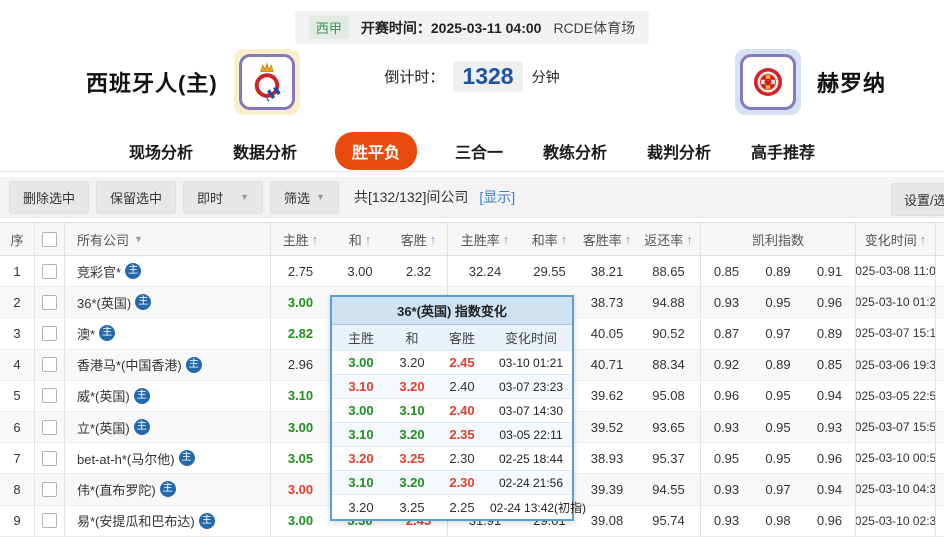  I want to click on kelly-away: 0.96, so click(829, 458).